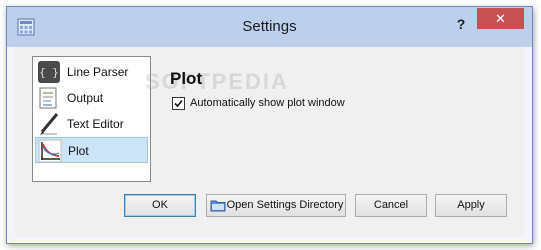  Describe the element at coordinates (49, 124) in the screenshot. I see `text-editor-icon` at that location.